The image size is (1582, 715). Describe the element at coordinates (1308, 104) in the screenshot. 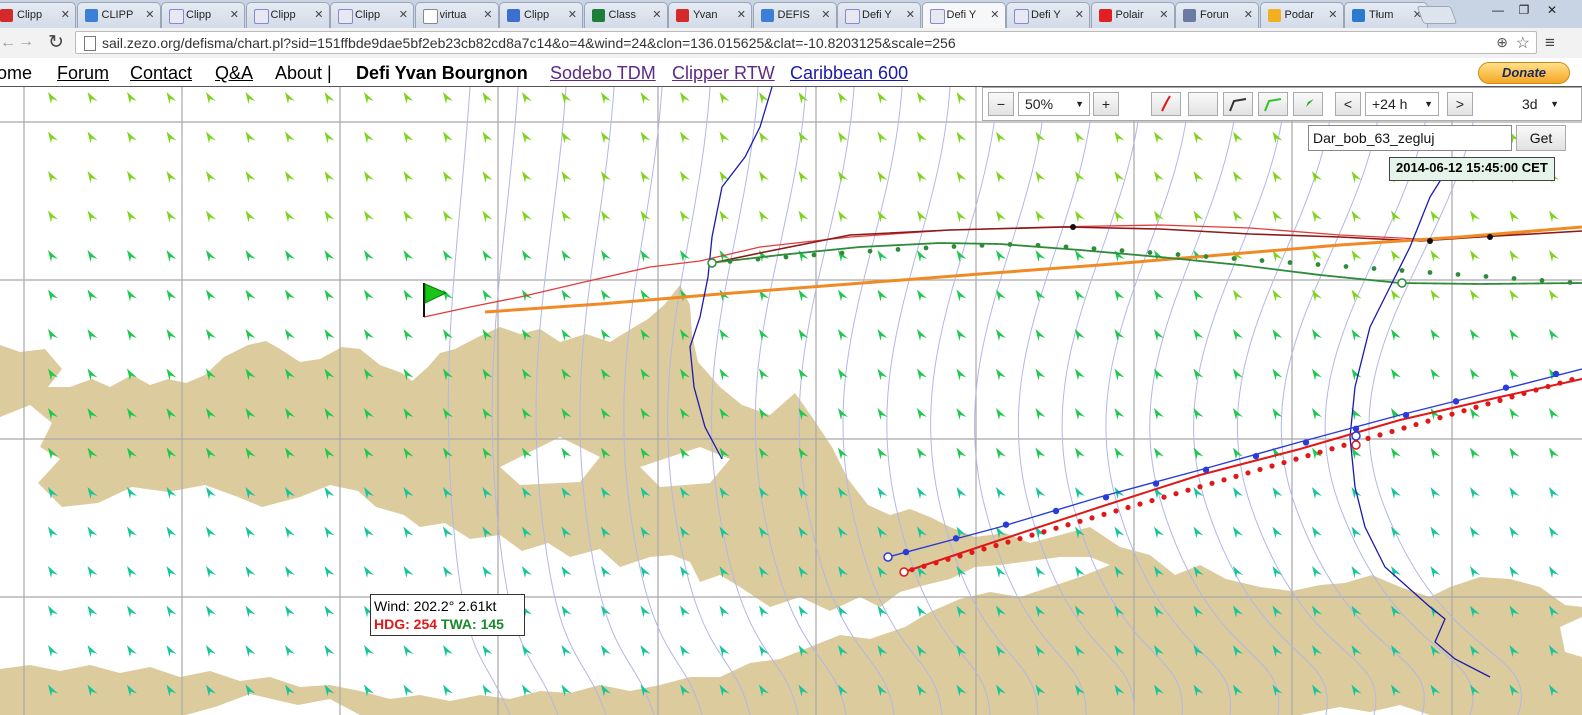

I see `wind-arrow-toggle` at that location.